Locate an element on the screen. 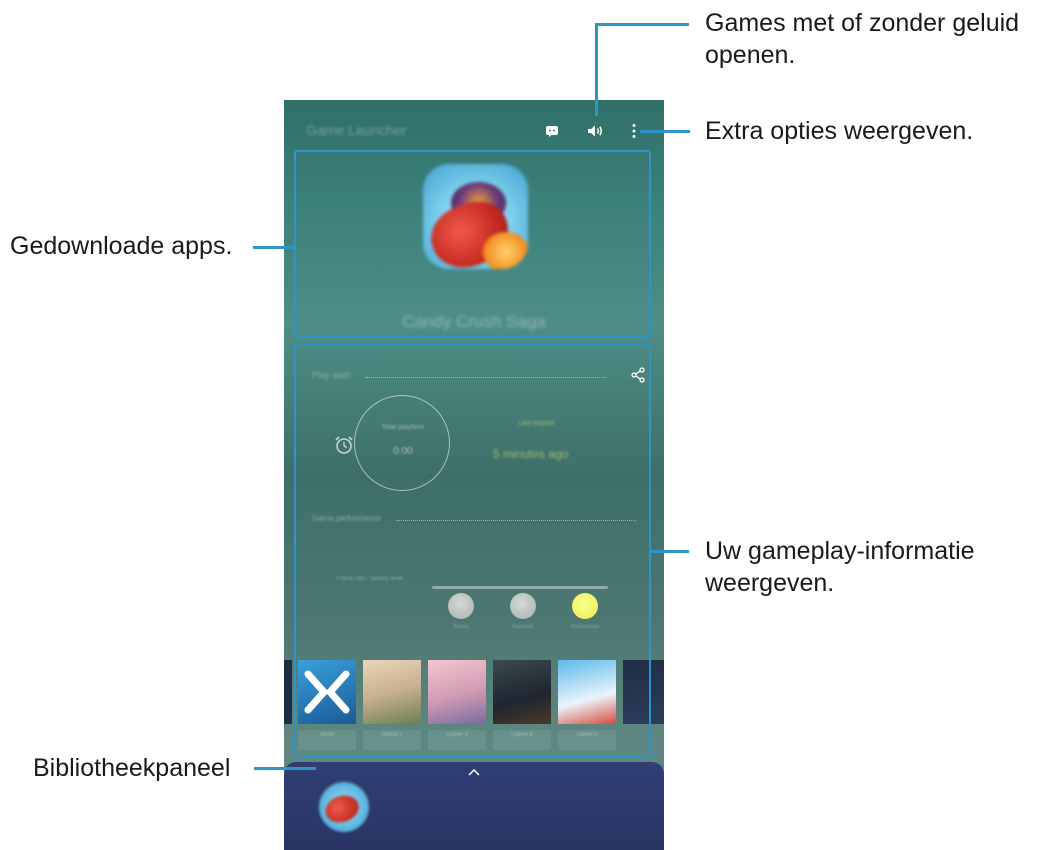  downloaded-leader is located at coordinates (273, 247).